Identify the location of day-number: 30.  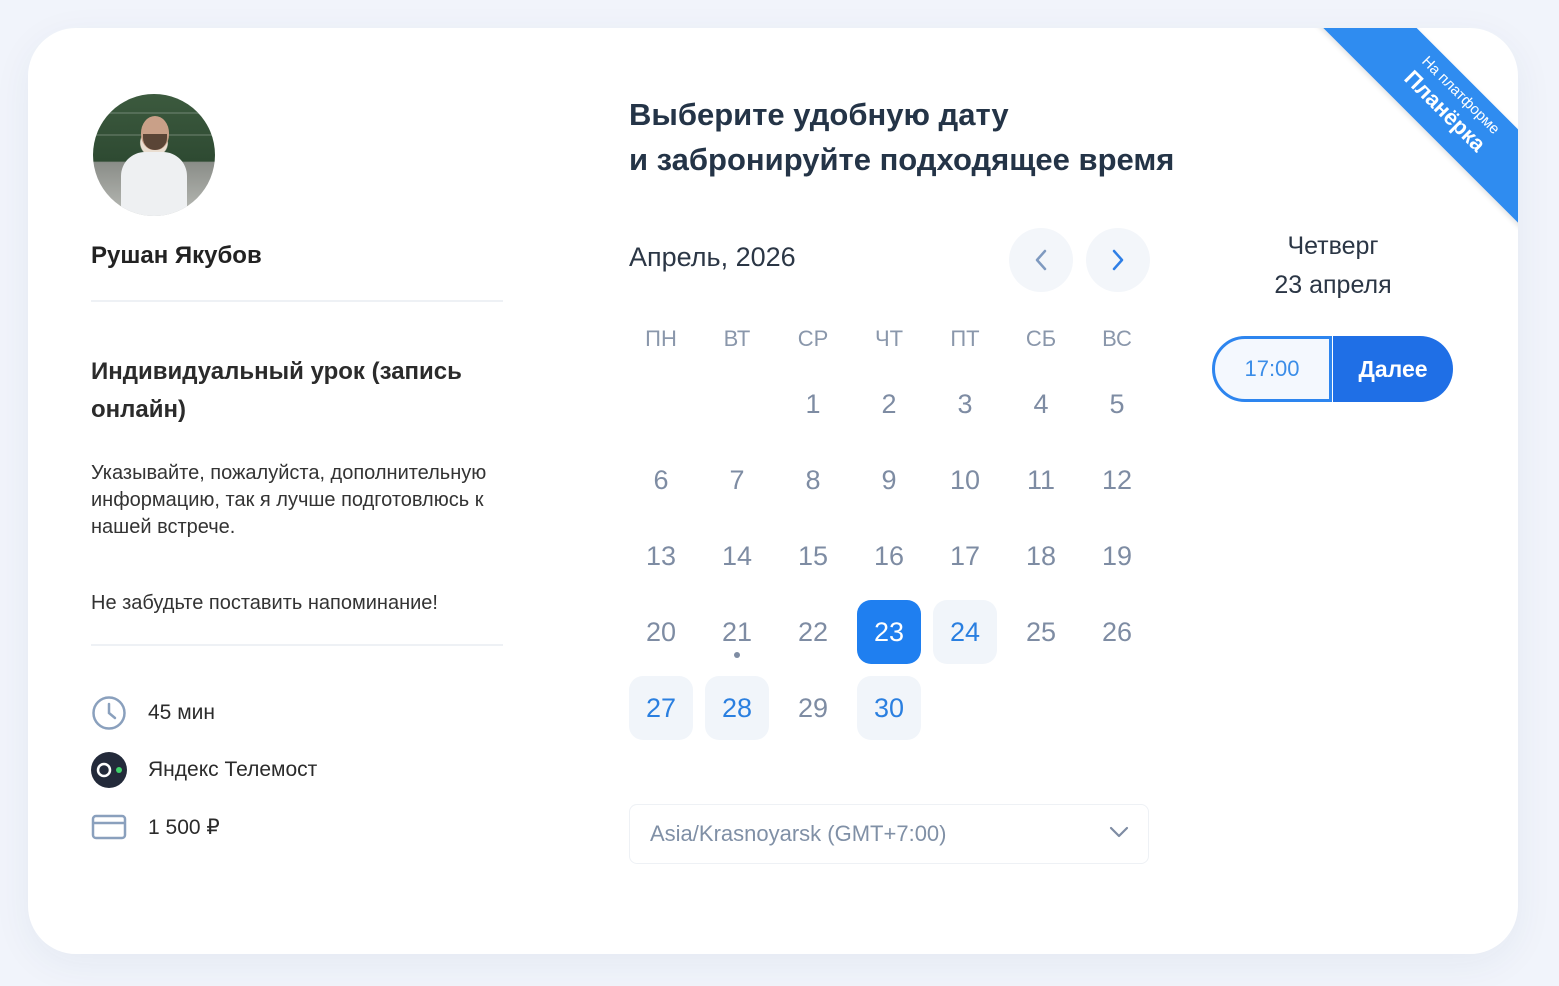
(889, 707).